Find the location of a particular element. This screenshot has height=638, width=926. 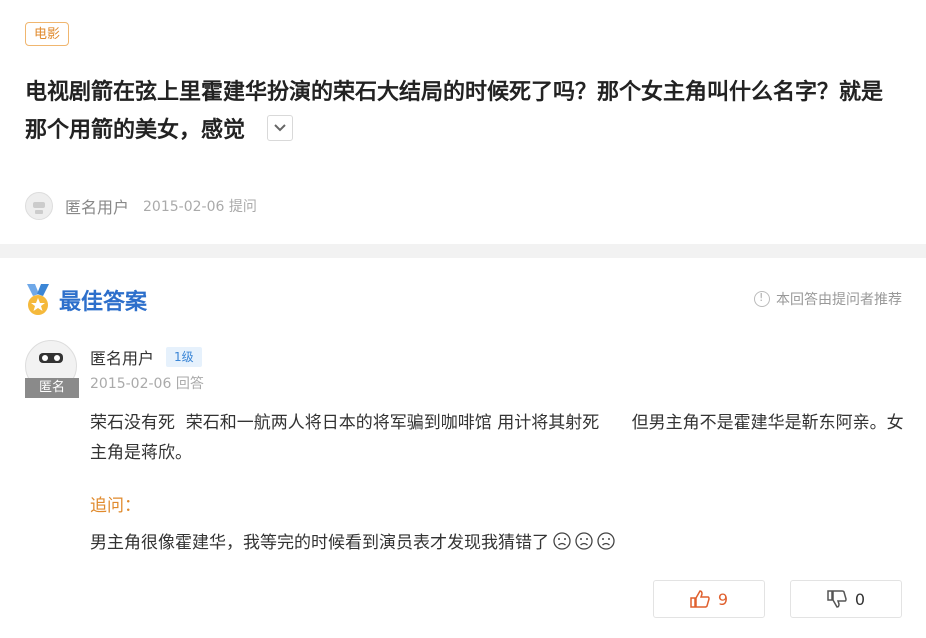

anonymous-badge: 匿名 is located at coordinates (52, 388).